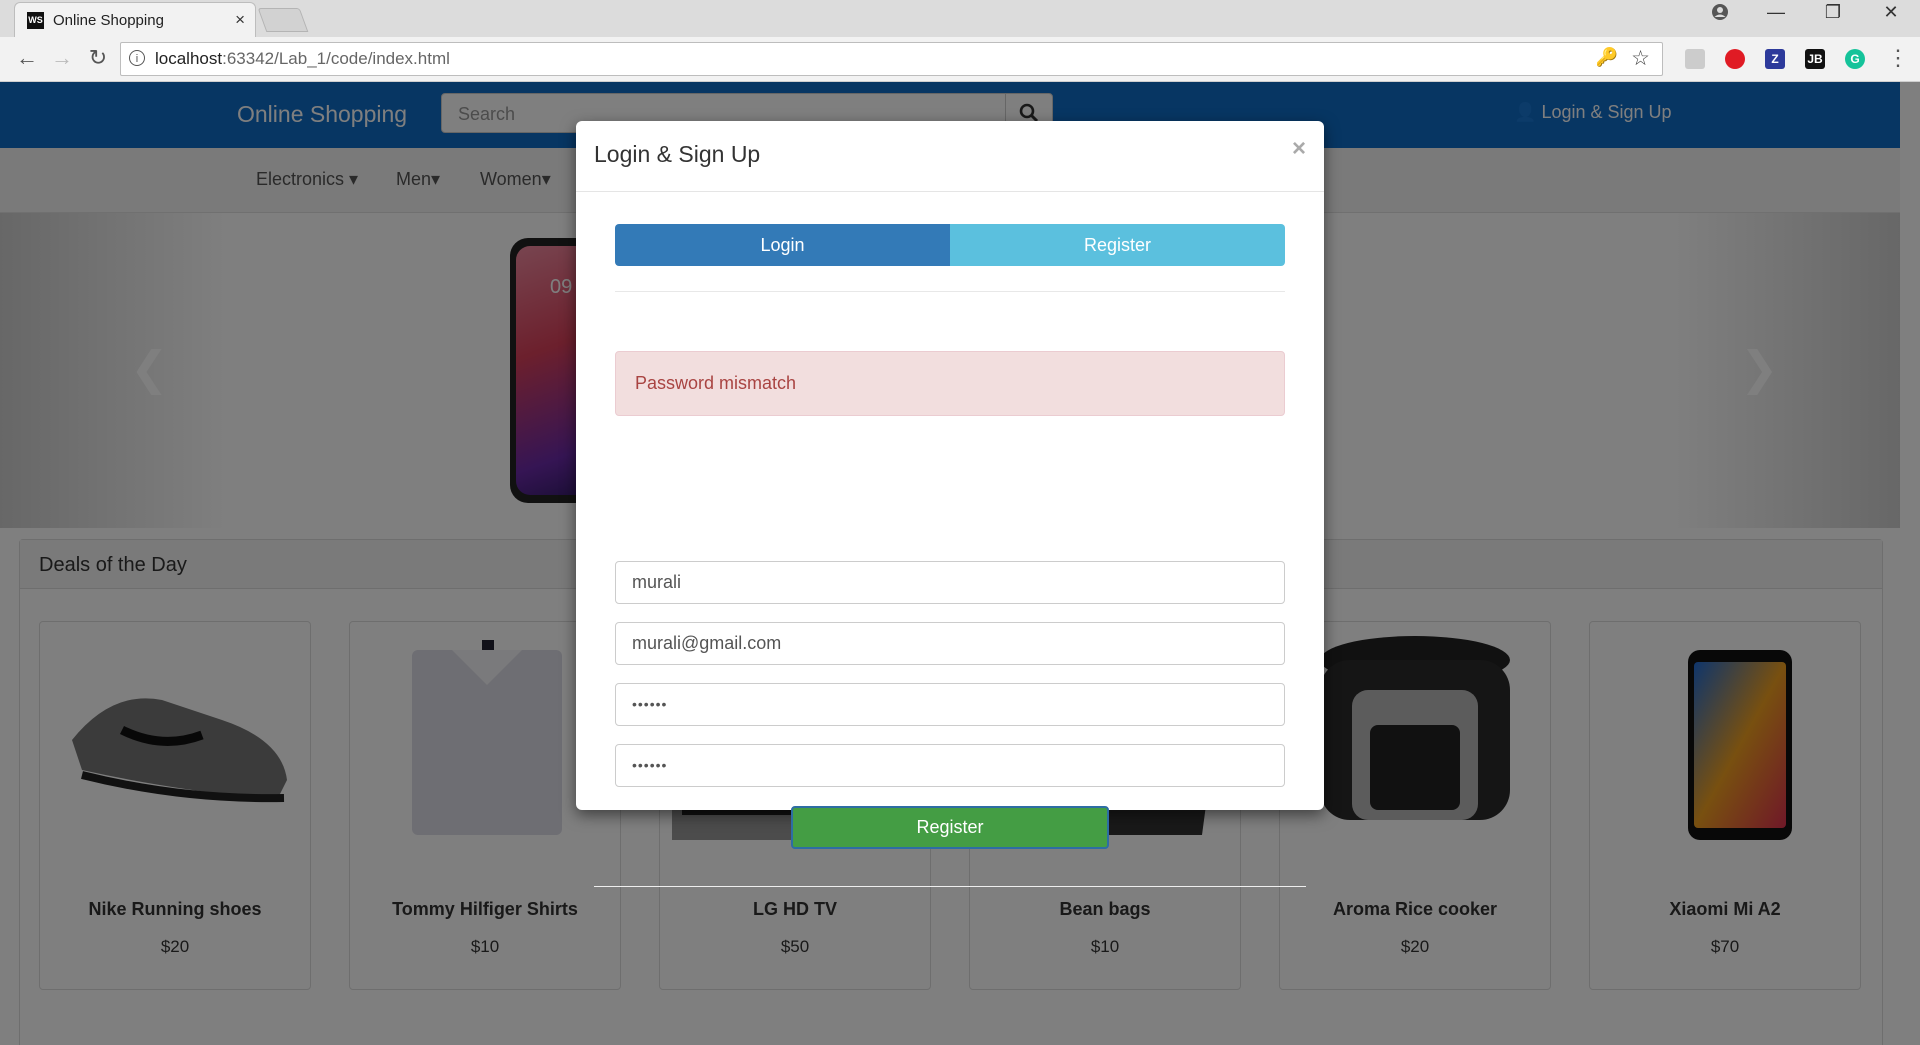 Image resolution: width=1920 pixels, height=1045 pixels. What do you see at coordinates (1607, 57) in the screenshot?
I see `key-icon: 🔑` at bounding box center [1607, 57].